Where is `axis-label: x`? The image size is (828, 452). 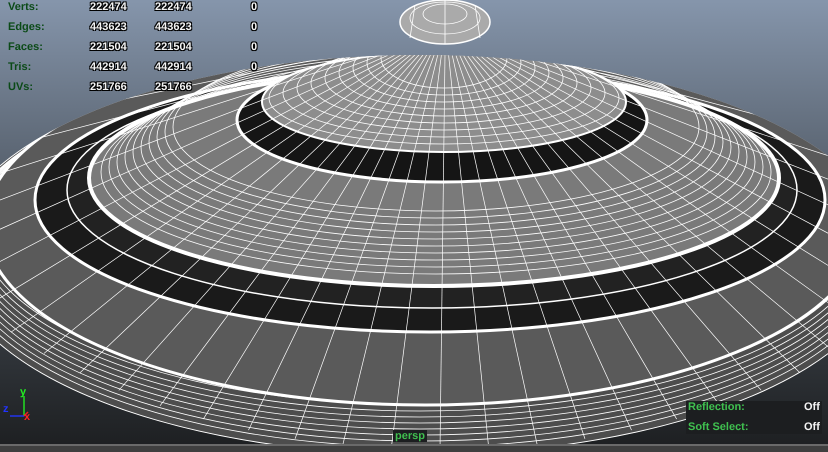
axis-label: x is located at coordinates (27, 417).